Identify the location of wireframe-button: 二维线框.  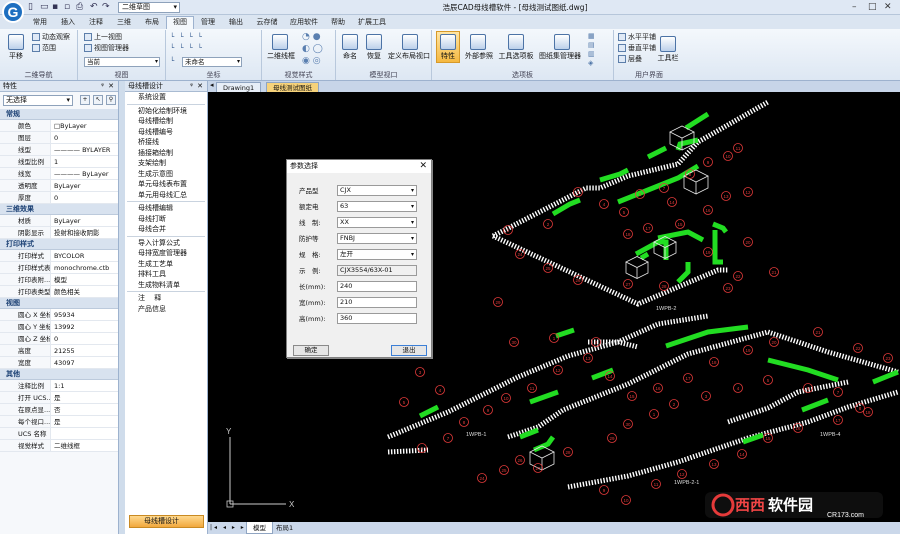
(281, 56).